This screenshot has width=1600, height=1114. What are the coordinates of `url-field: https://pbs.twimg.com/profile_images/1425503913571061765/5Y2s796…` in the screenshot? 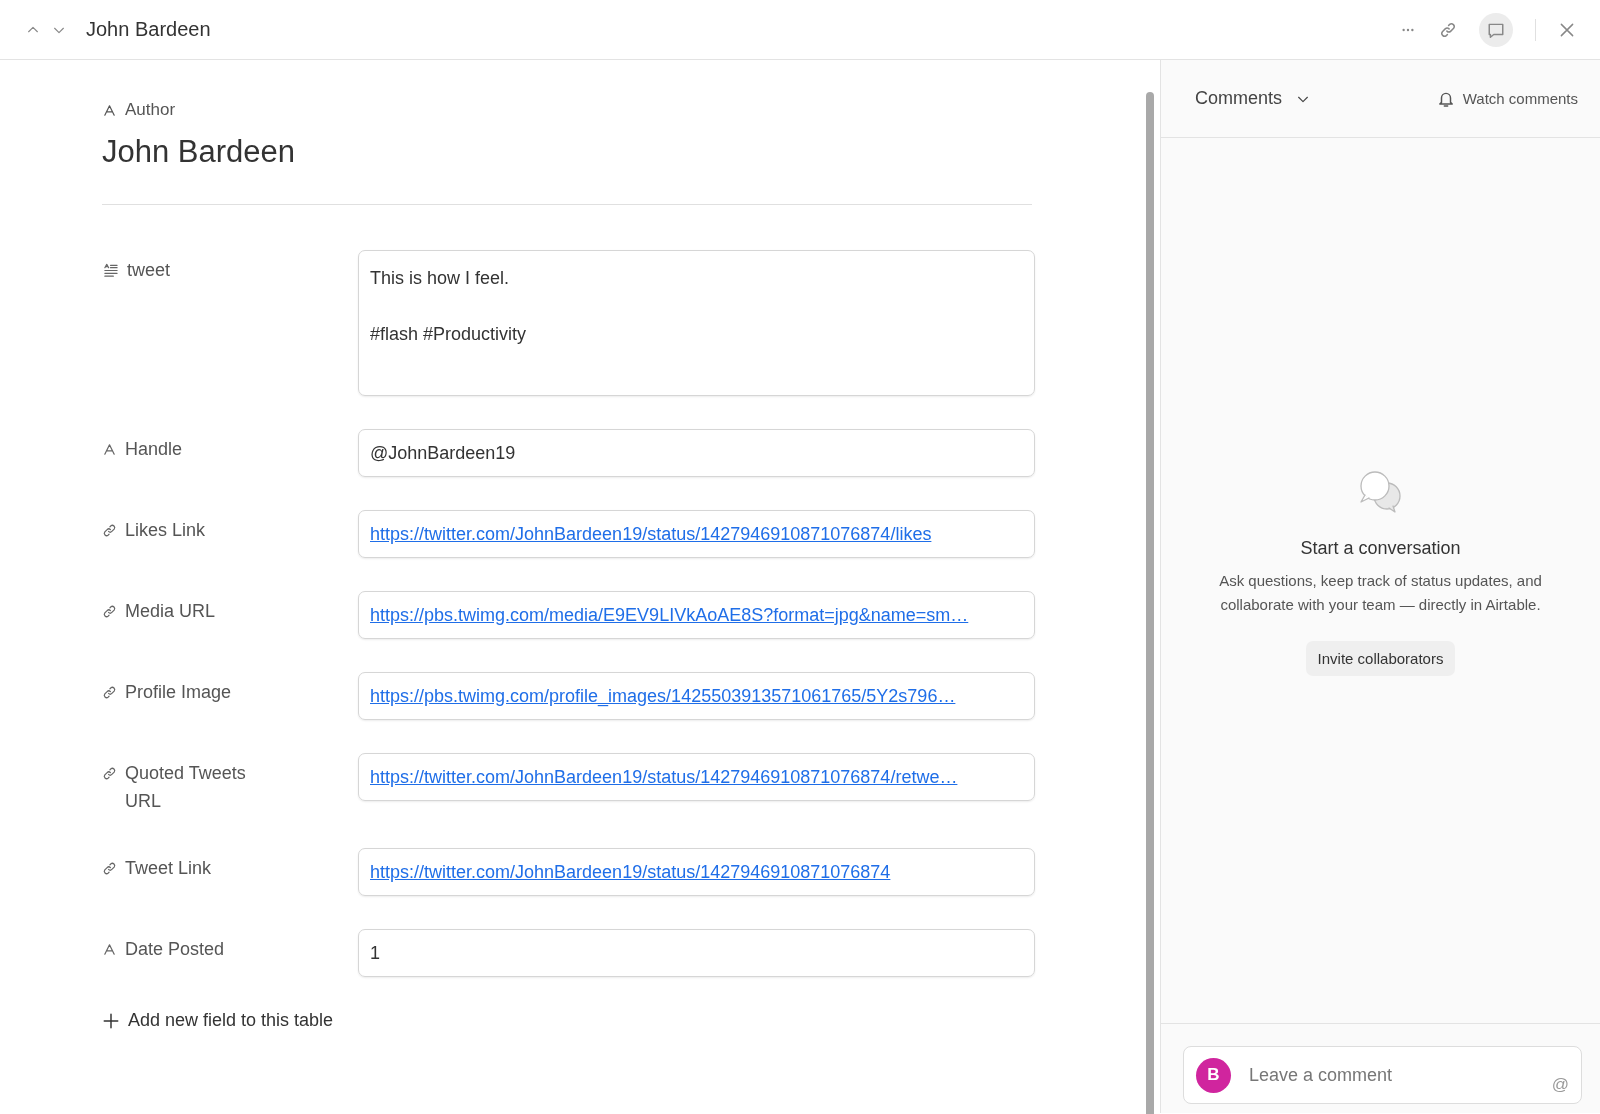 It's located at (696, 696).